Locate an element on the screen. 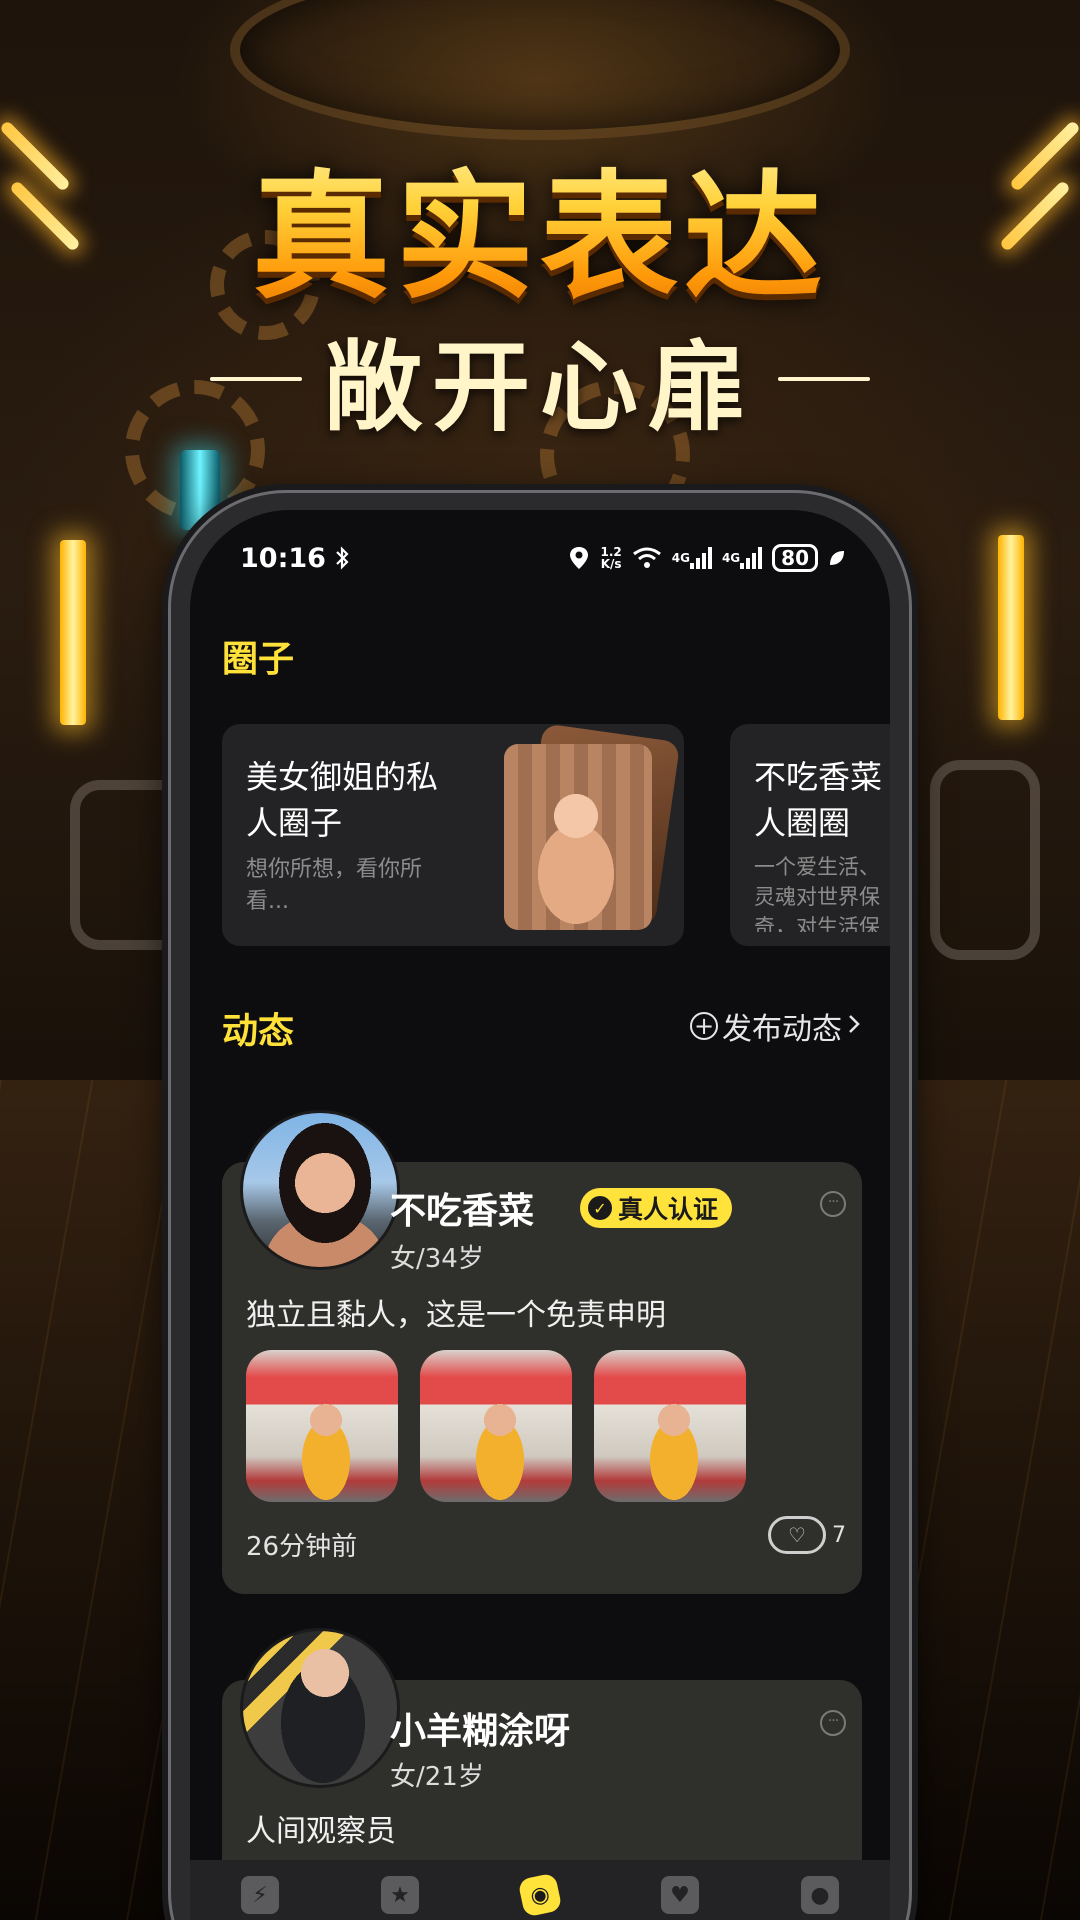 This screenshot has width=1080, height=1920. wifi-icon is located at coordinates (647, 558).